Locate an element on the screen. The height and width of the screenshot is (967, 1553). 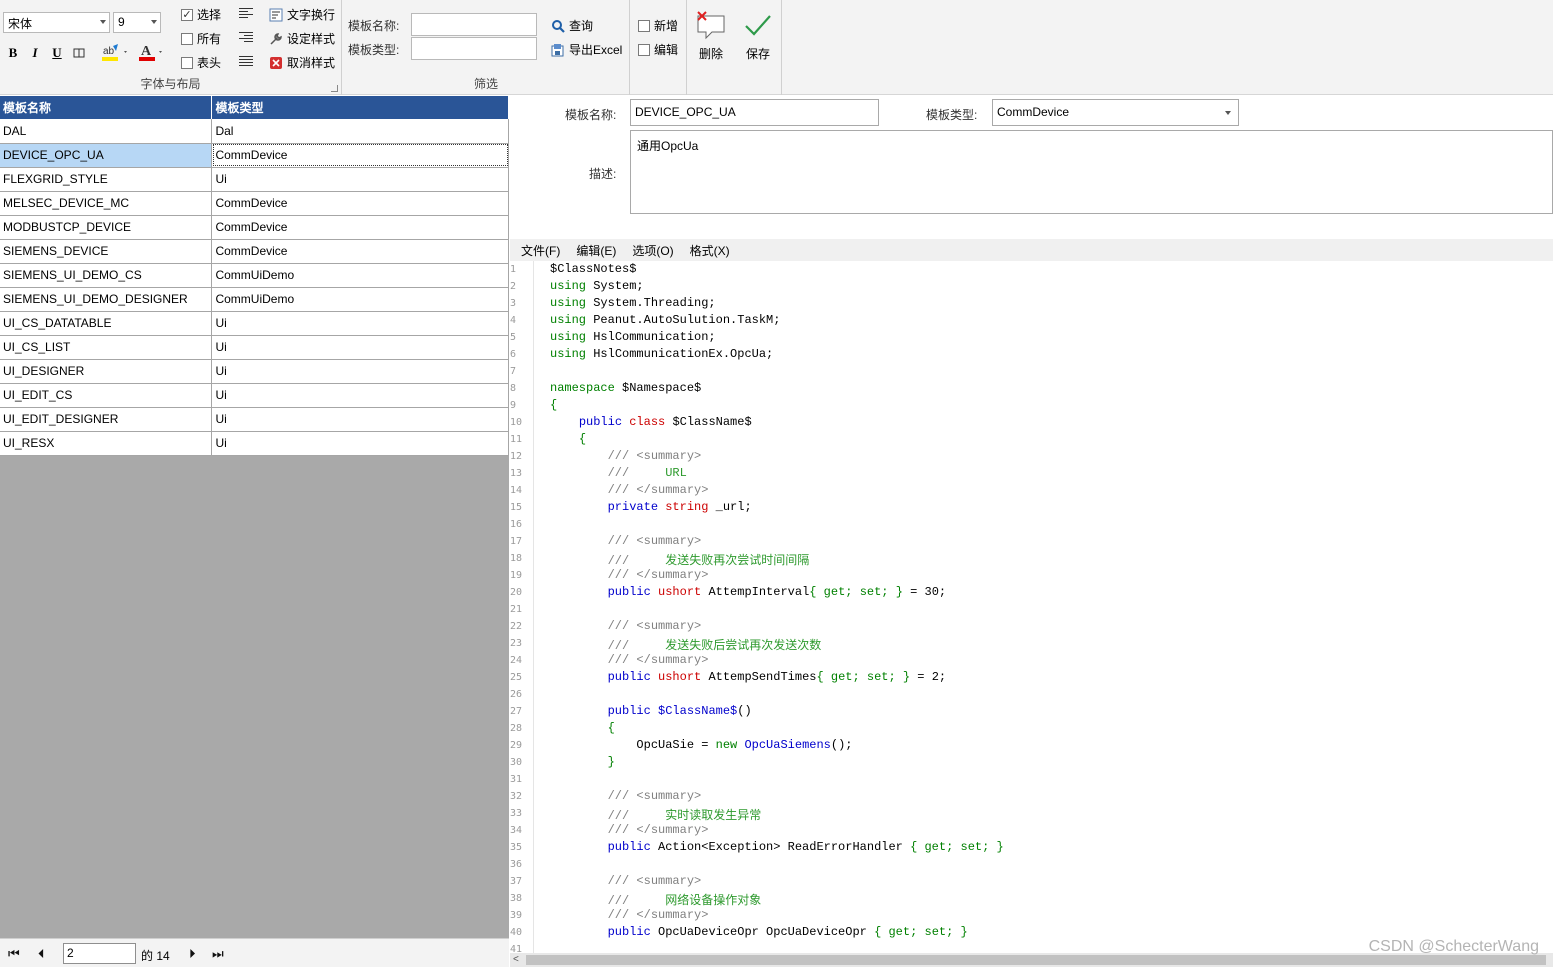
menu-edit: 编辑(E) is located at coordinates (596, 250).